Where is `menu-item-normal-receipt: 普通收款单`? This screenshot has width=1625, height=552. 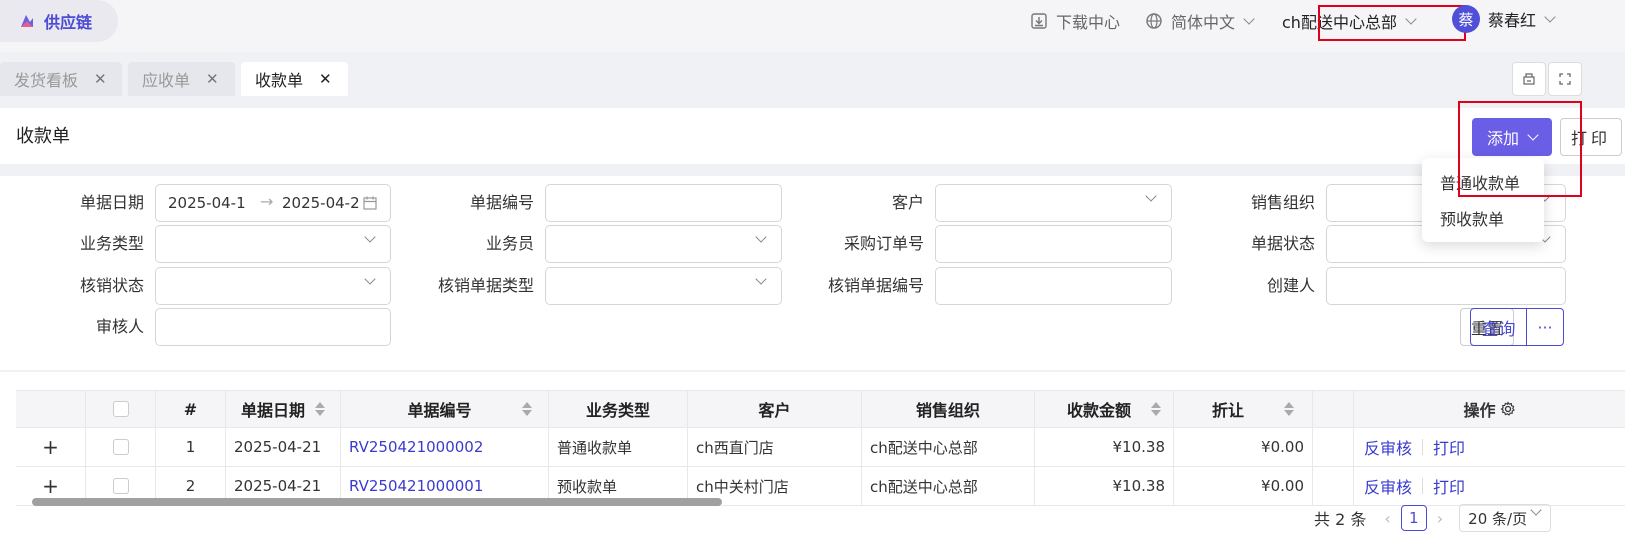 menu-item-normal-receipt: 普通收款单 is located at coordinates (1480, 182).